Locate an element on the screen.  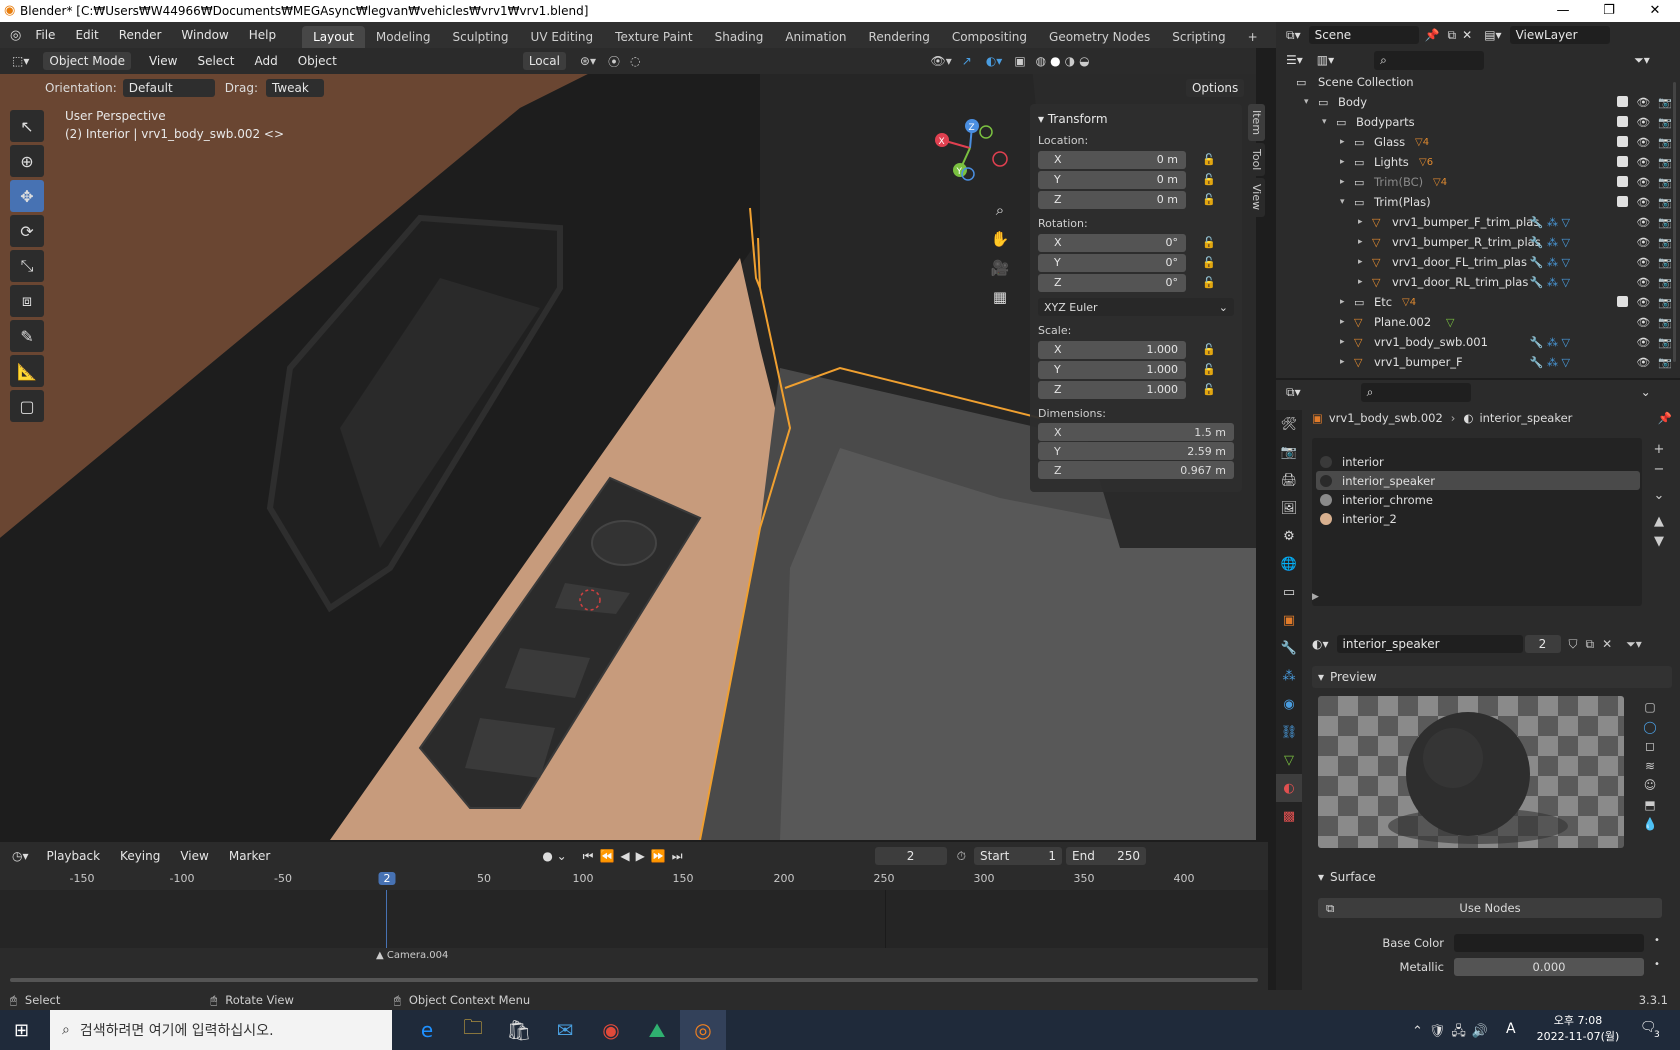
transform-orientation-dropdown: Local is located at coordinates (544, 61).